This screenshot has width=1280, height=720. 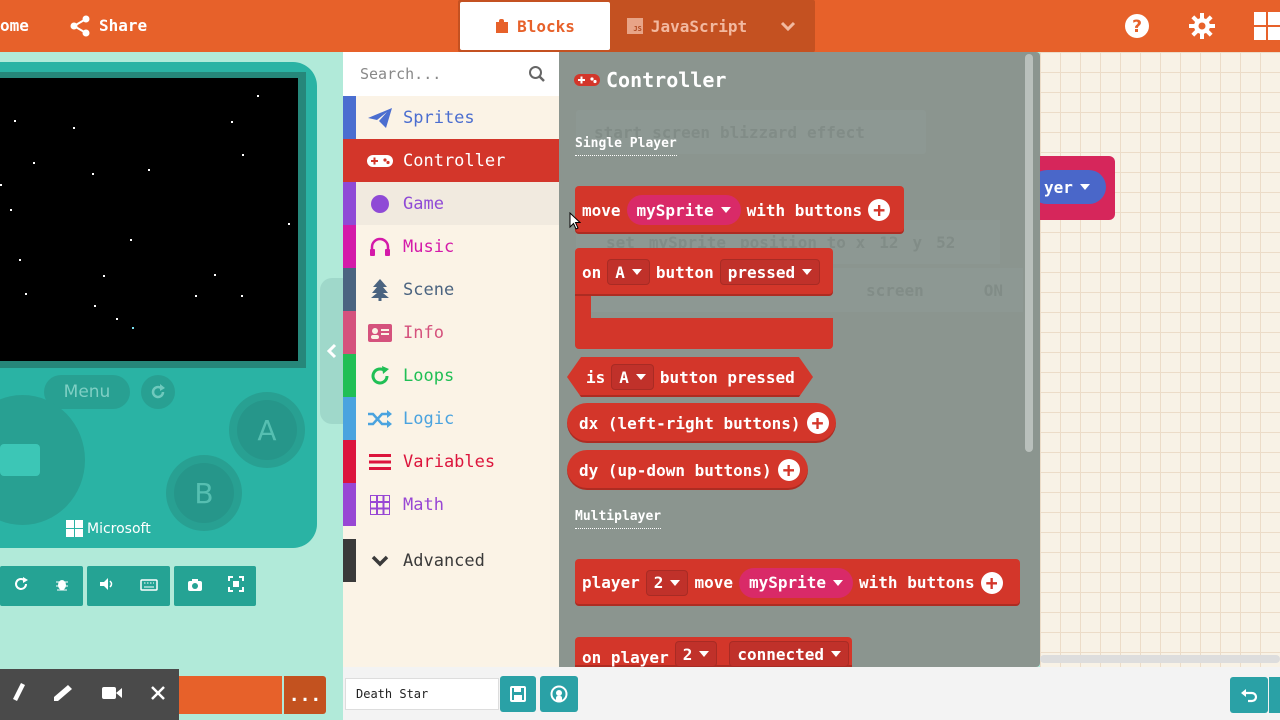 What do you see at coordinates (761, 272) in the screenshot?
I see `event-value: pressed` at bounding box center [761, 272].